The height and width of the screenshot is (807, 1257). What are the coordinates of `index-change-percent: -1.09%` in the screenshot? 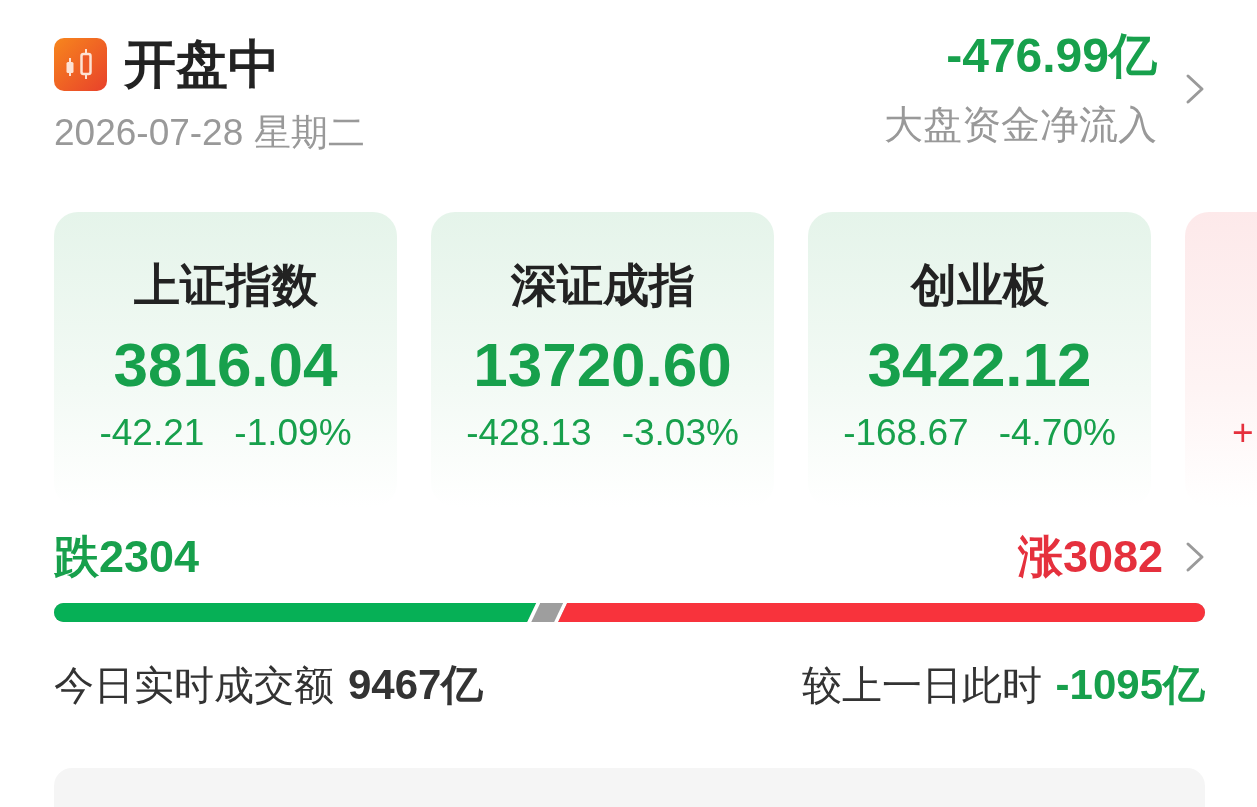 It's located at (293, 433).